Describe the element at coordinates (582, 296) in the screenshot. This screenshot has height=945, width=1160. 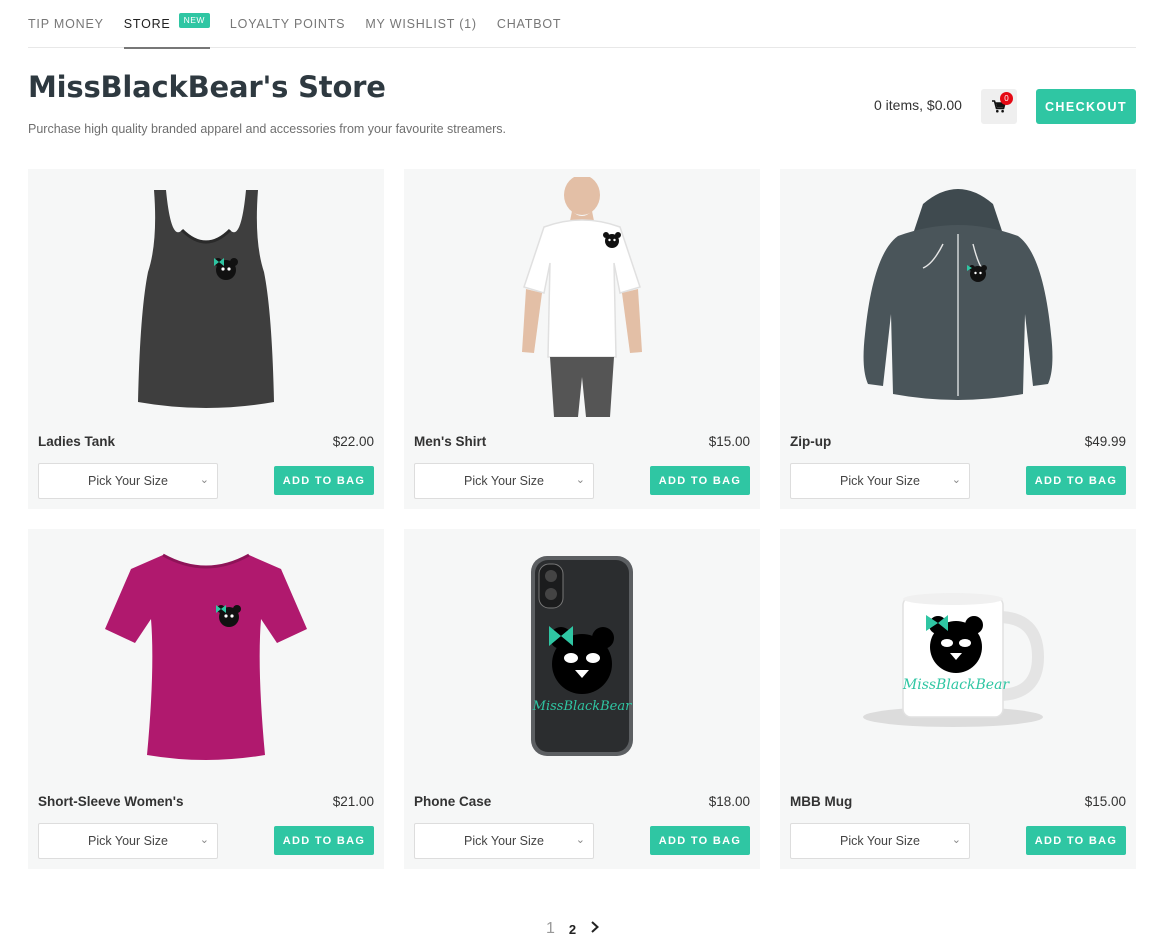
I see `product-image-mens-shirt` at that location.